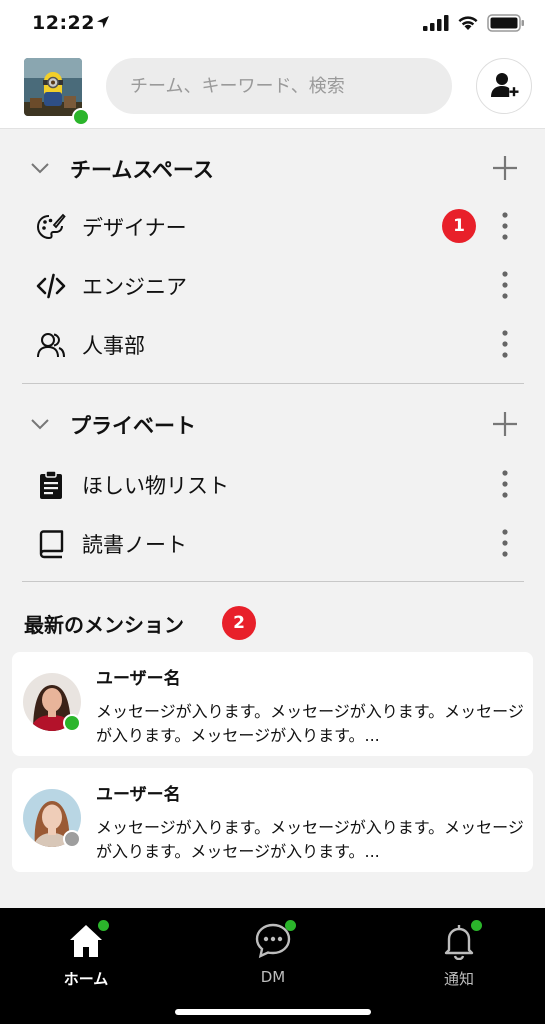  I want to click on add-private-icon, so click(505, 424).